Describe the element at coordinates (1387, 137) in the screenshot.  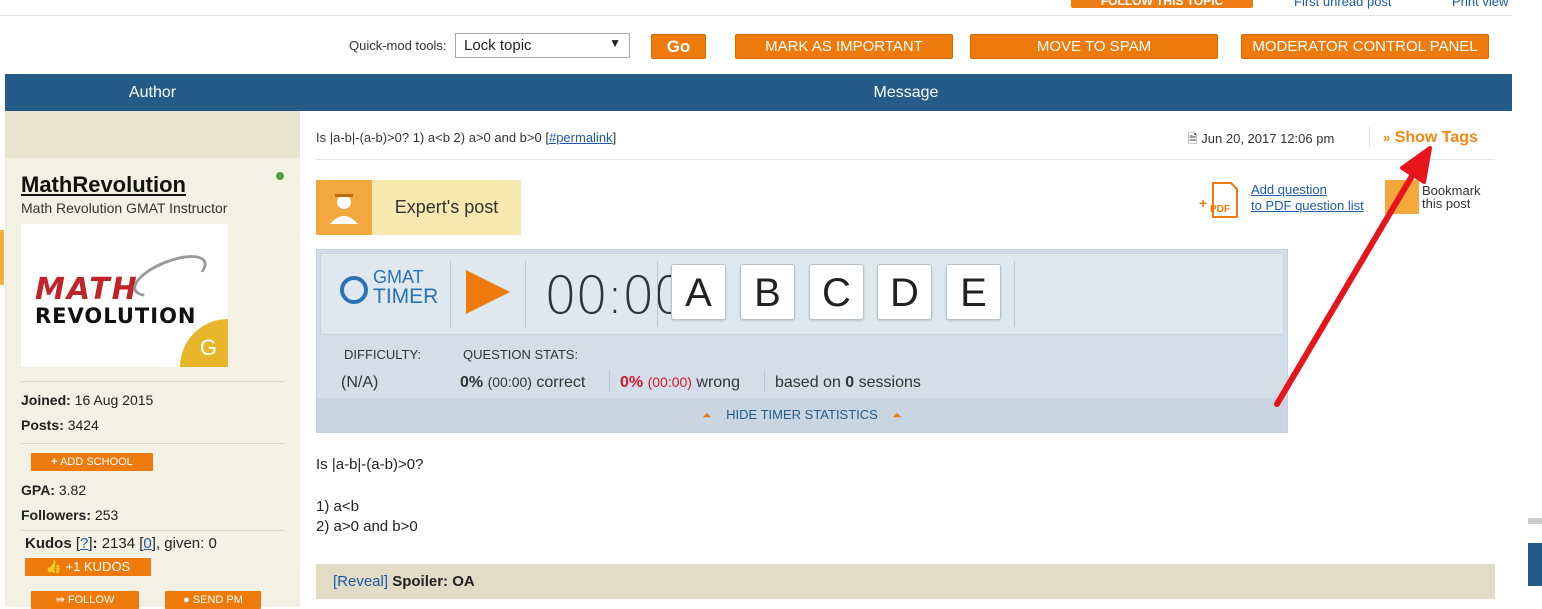
I see `double-chevron-down-icon: »` at that location.